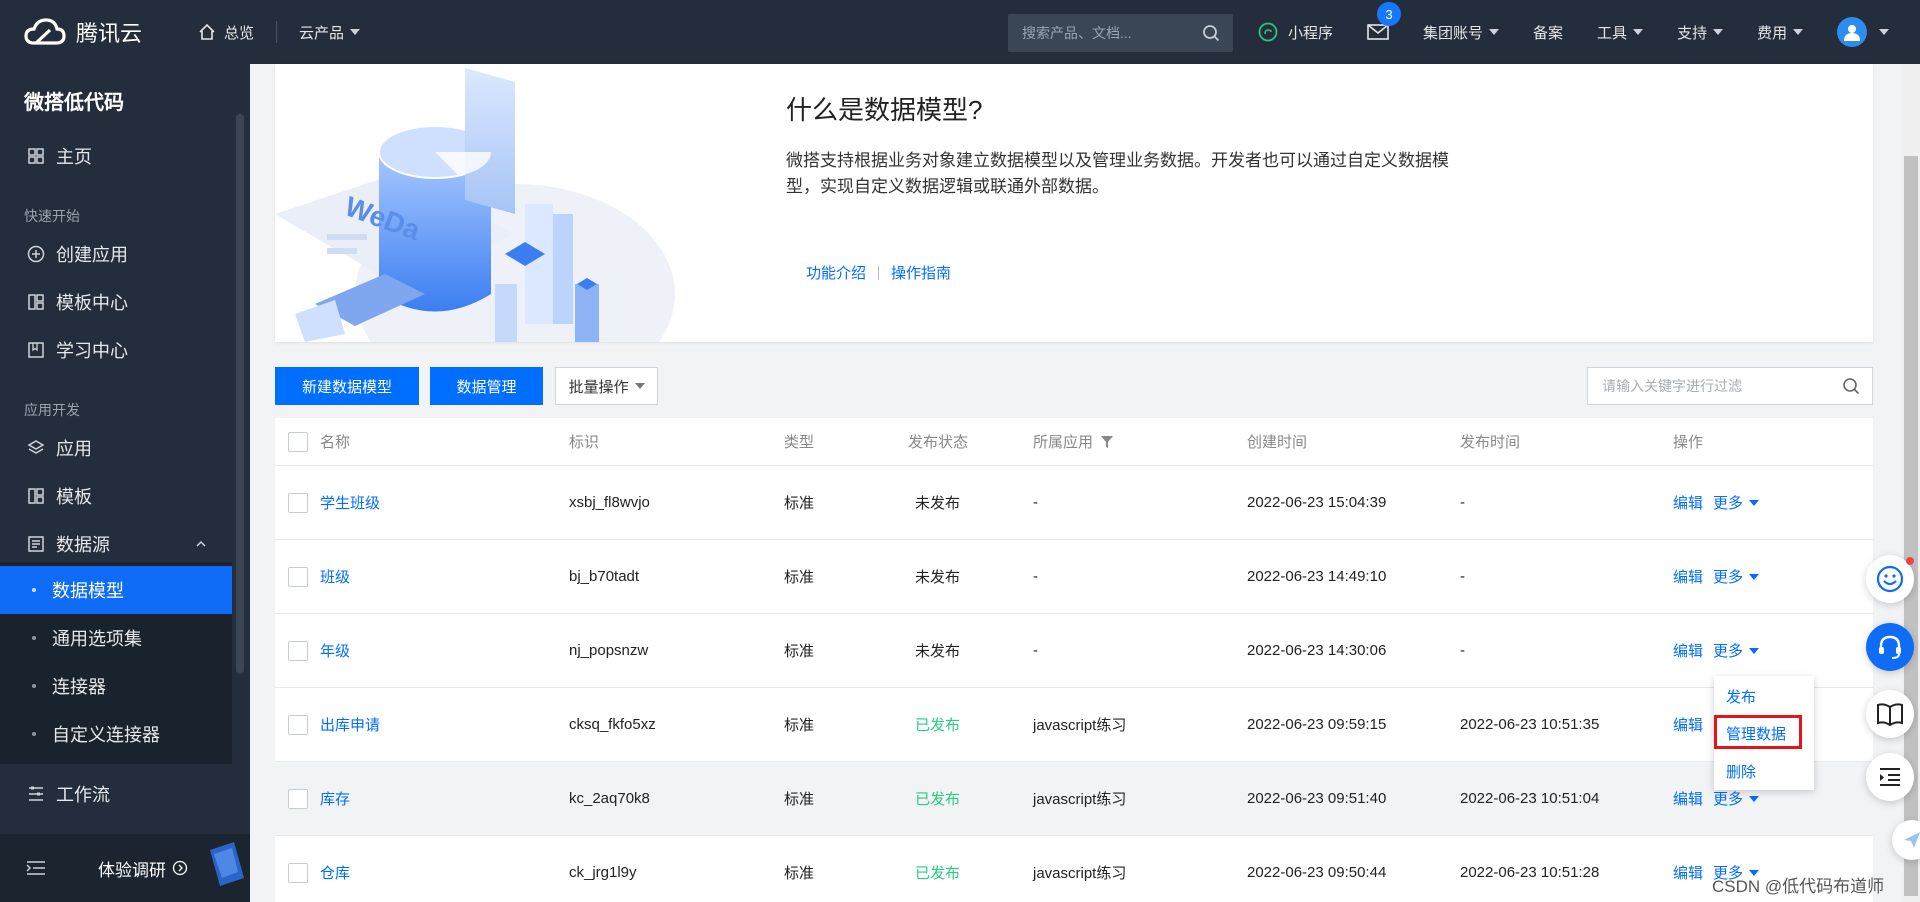  I want to click on sidebar-item-label: 数据模型, so click(88, 591).